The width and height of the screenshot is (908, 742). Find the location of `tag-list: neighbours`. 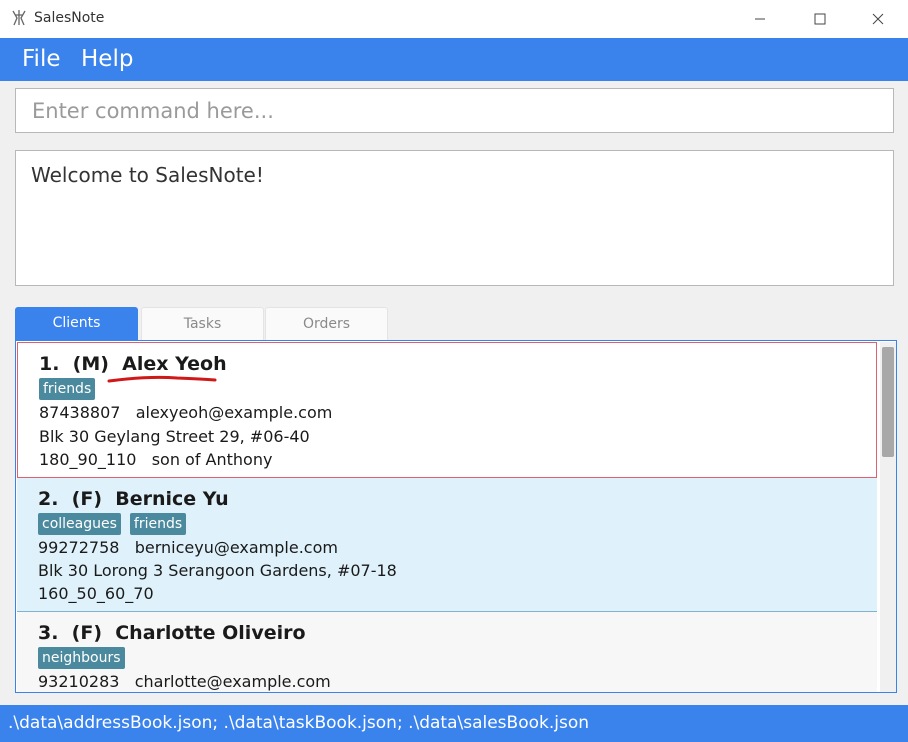

tag-list: neighbours is located at coordinates (81, 658).